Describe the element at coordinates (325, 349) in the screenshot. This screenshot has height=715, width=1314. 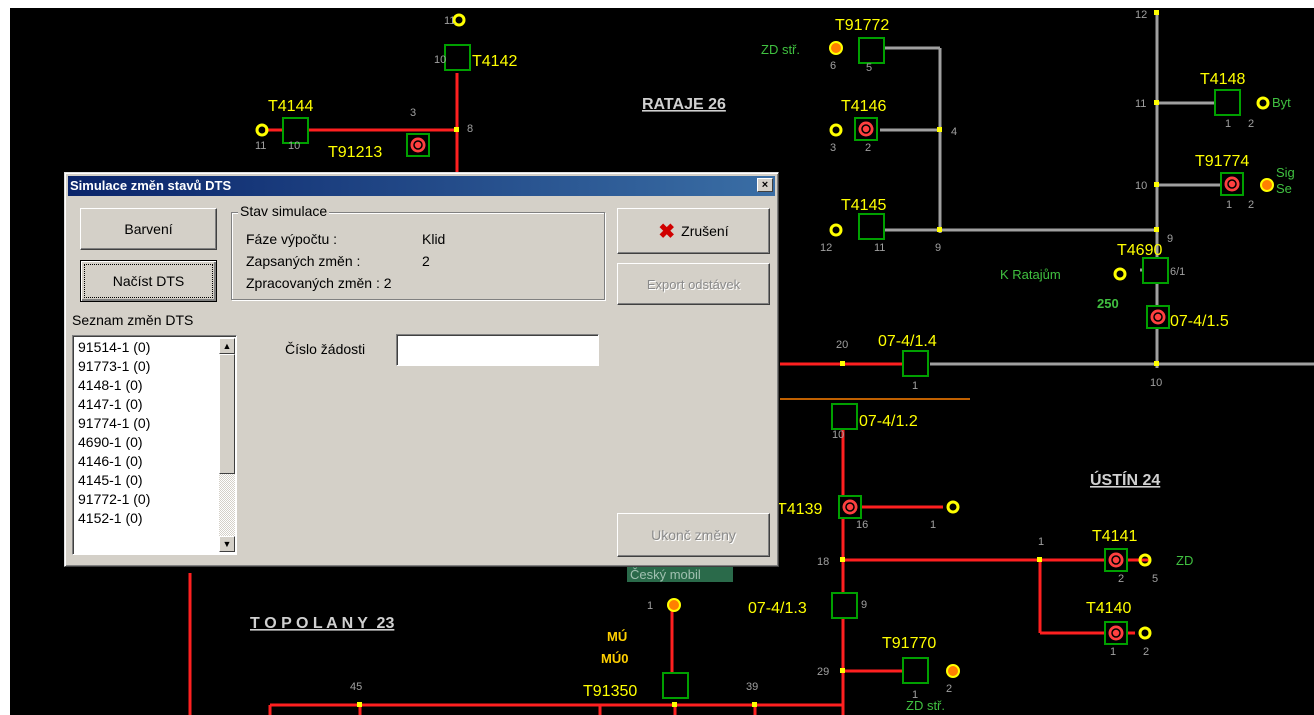
I see `cislo-zadosti-label: Číslo žádosti` at that location.